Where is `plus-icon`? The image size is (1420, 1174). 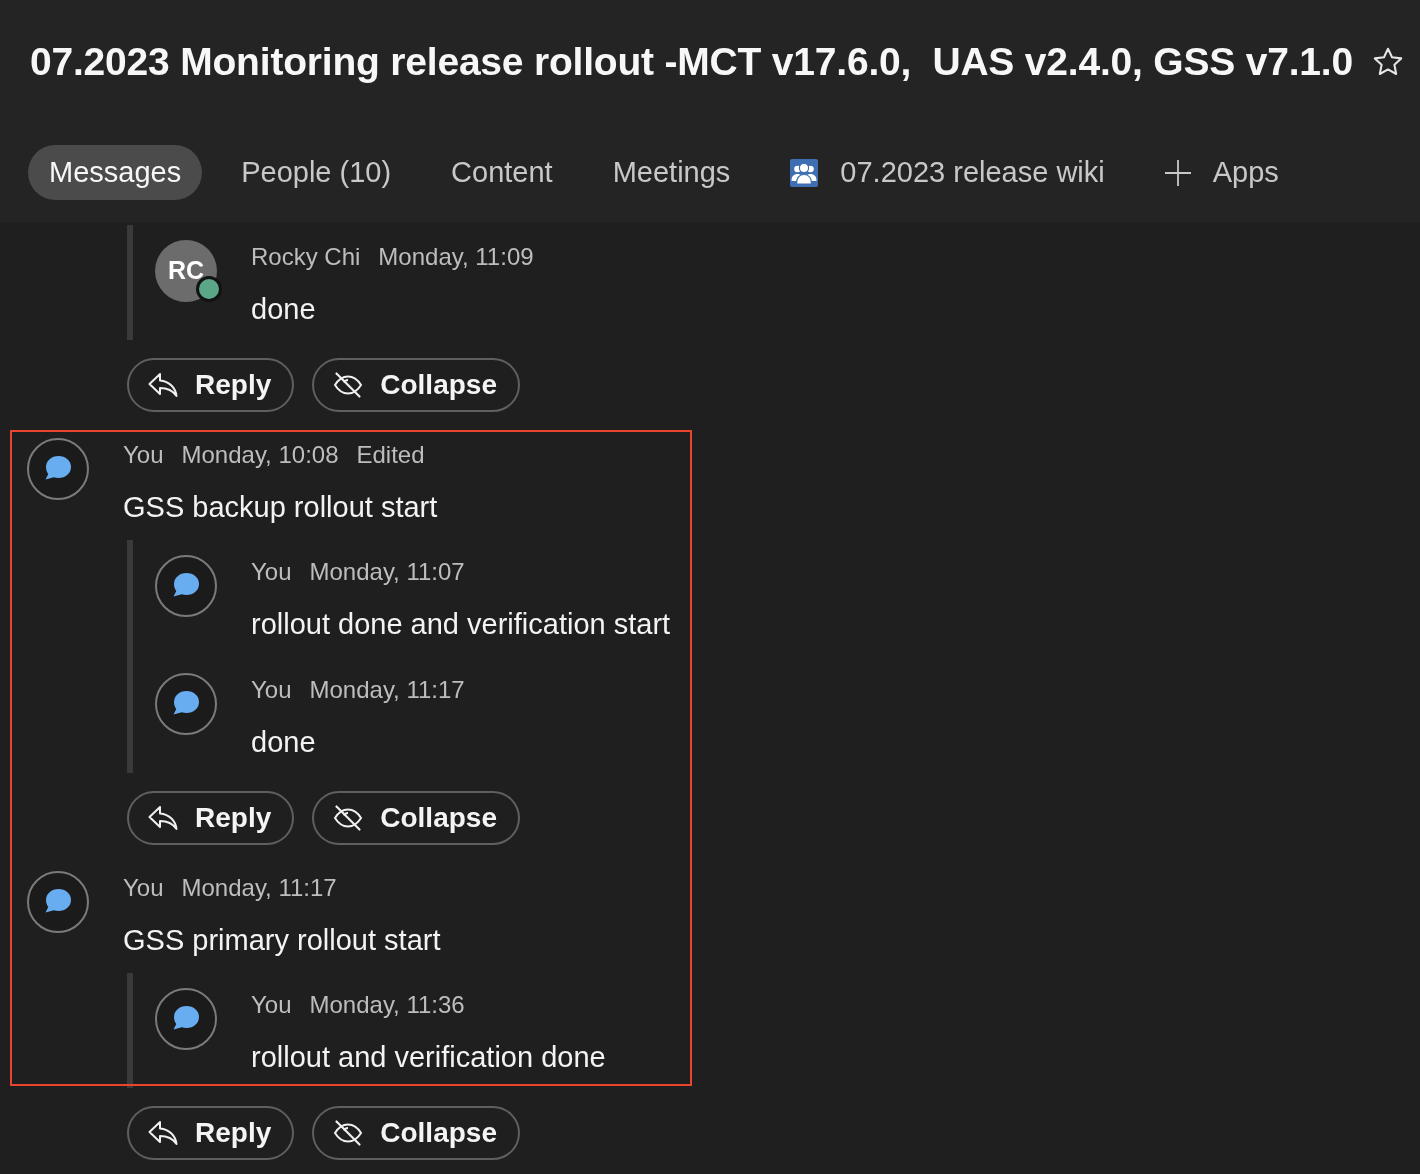
plus-icon is located at coordinates (1177, 172).